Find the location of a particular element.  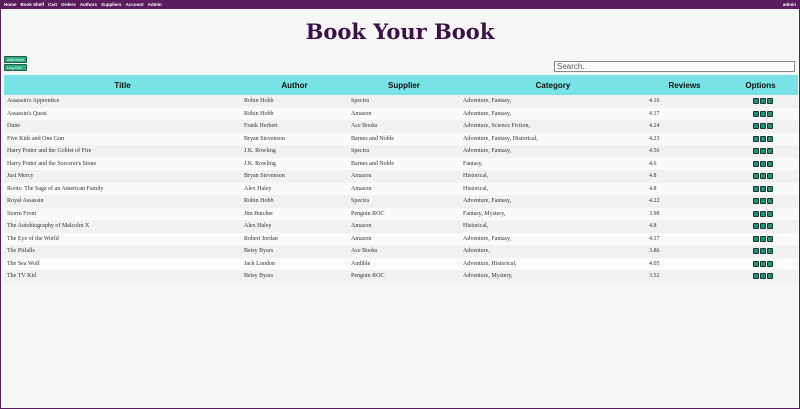

search-input: Search.. is located at coordinates (674, 66).